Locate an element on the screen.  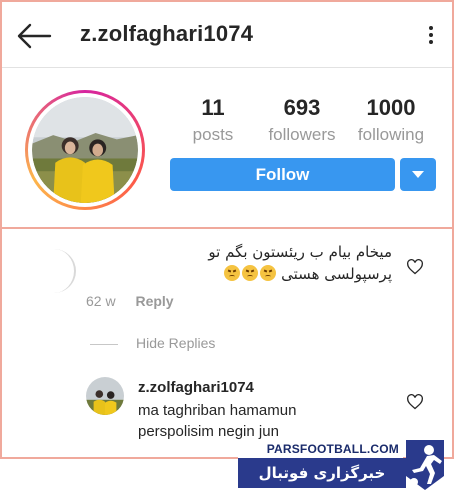
profile-header: z.zolfaghari1074 is located at coordinates (227, 35).